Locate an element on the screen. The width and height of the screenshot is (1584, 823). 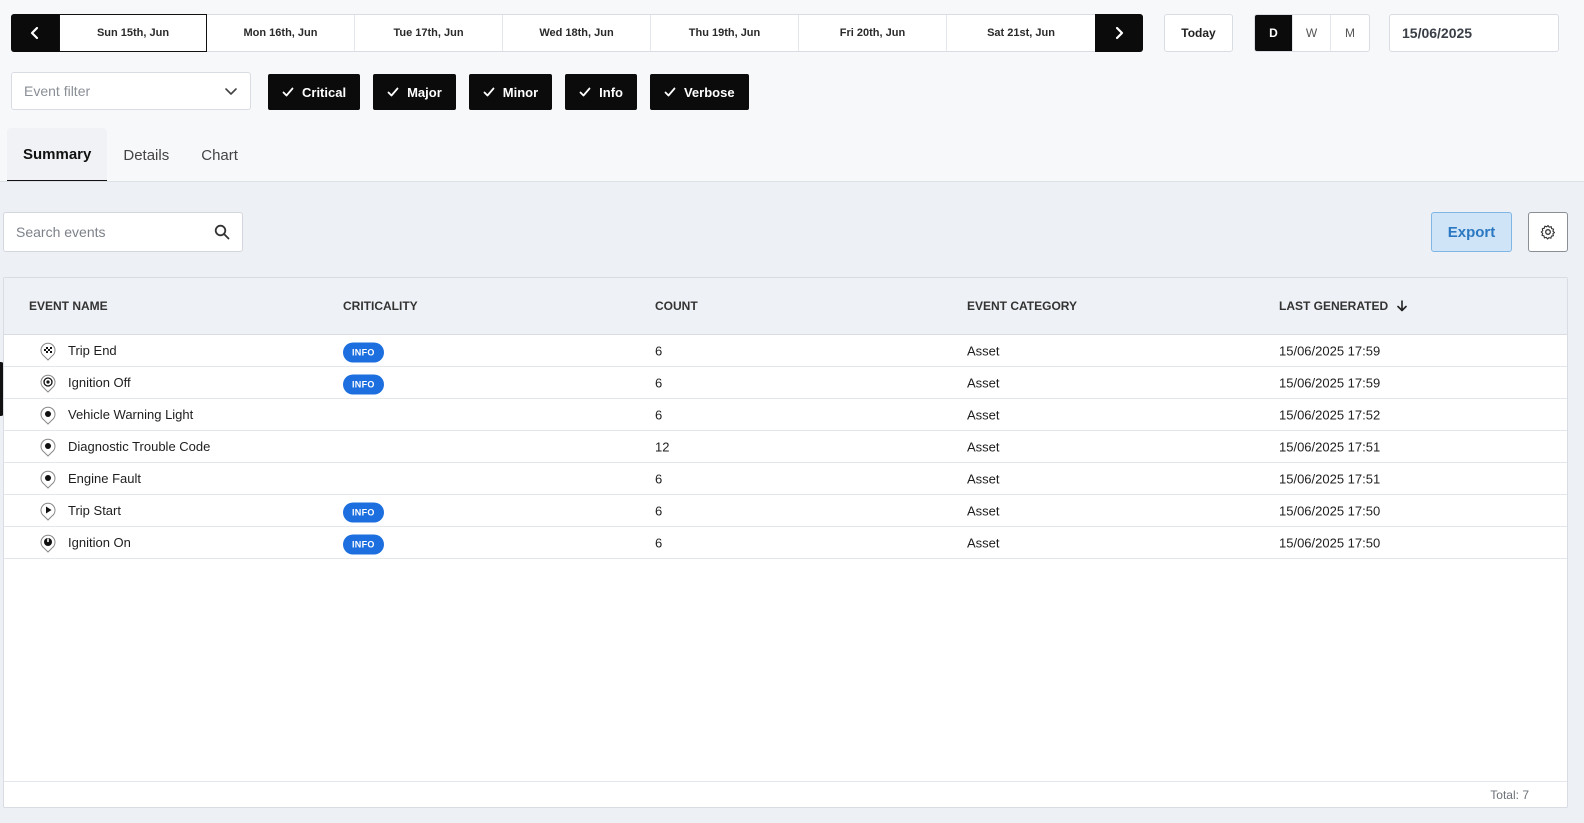
criticality-filter-chips: Critical Major Minor Info Verbose is located at coordinates (508, 92).